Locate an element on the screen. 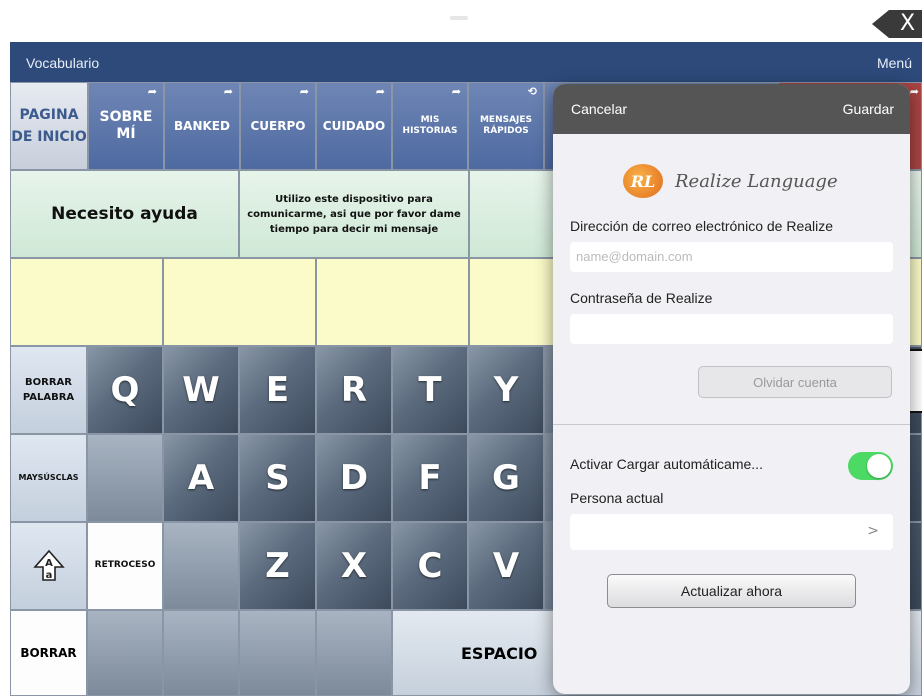  key-v: V is located at coordinates (506, 566).